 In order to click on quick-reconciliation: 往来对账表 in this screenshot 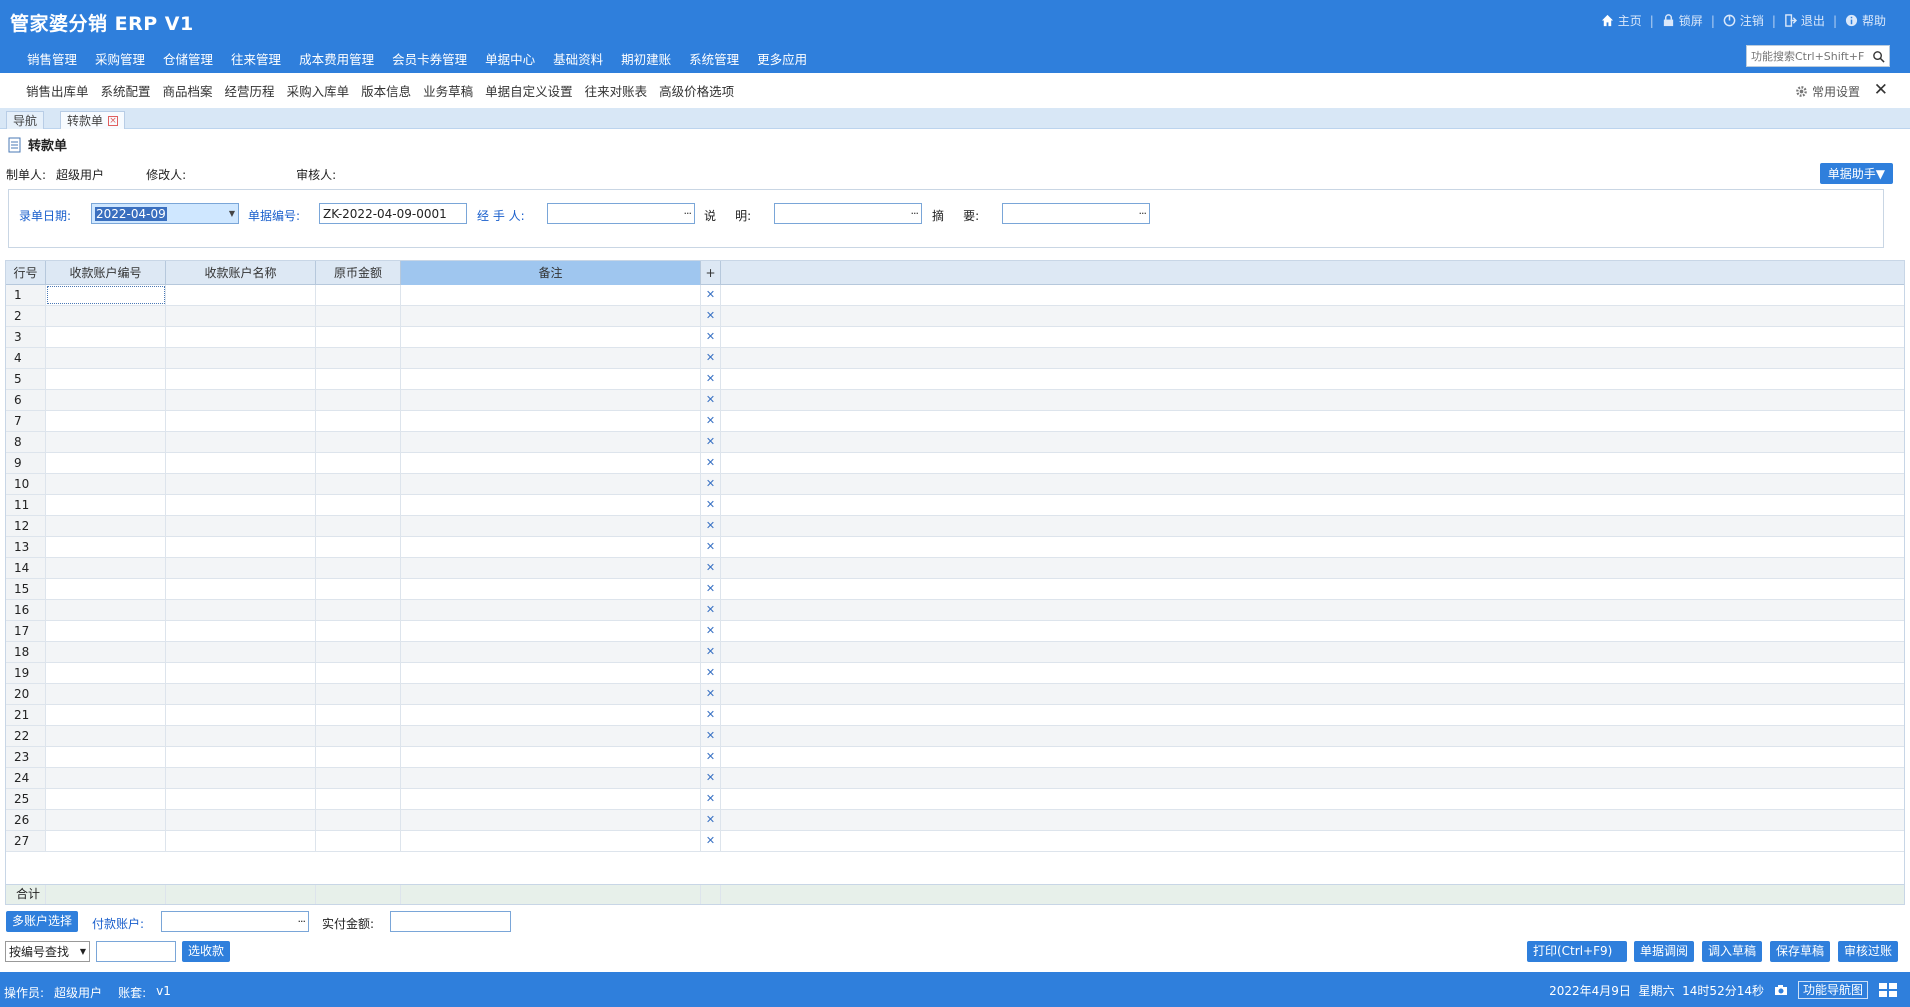, I will do `click(616, 90)`.